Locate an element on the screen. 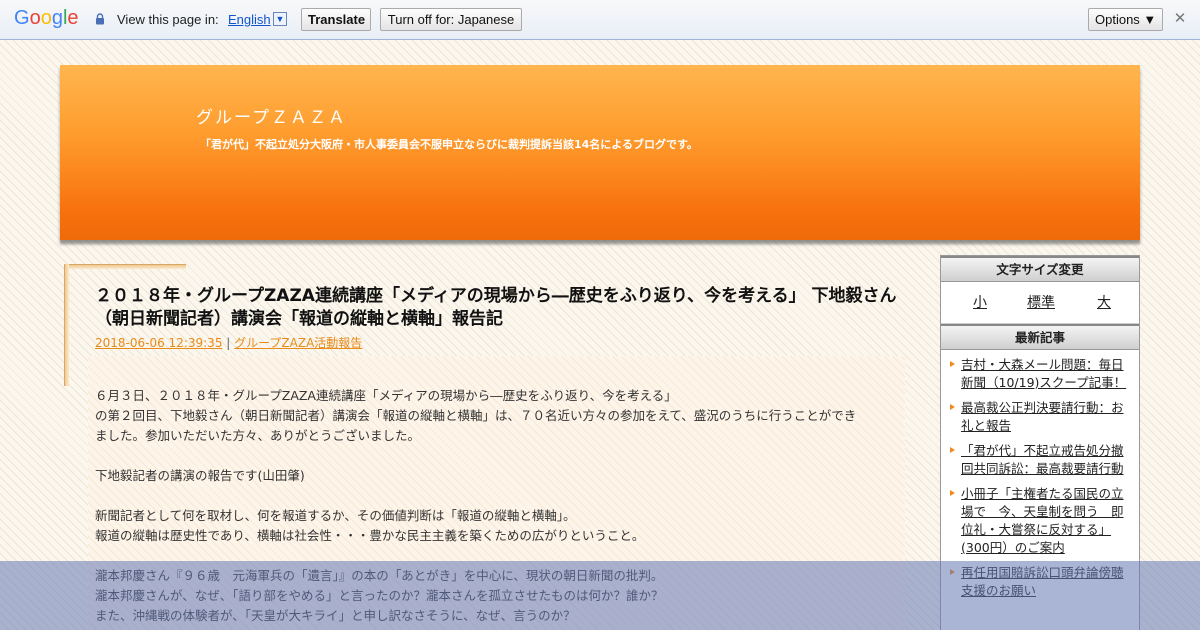 The width and height of the screenshot is (1200, 630). font-size-standard-link: 標準 is located at coordinates (1041, 302).